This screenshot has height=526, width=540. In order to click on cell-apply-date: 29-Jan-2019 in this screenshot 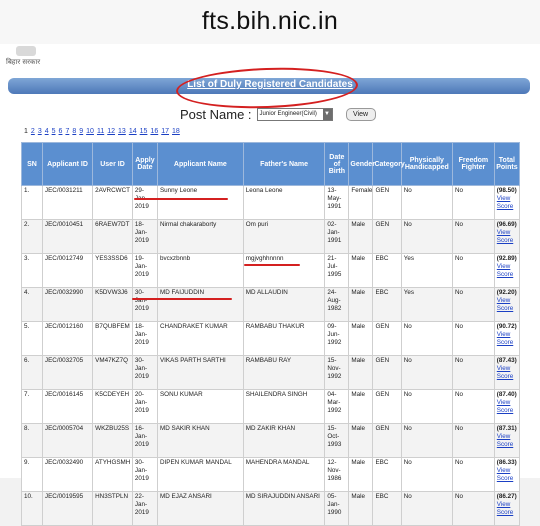, I will do `click(144, 202)`.